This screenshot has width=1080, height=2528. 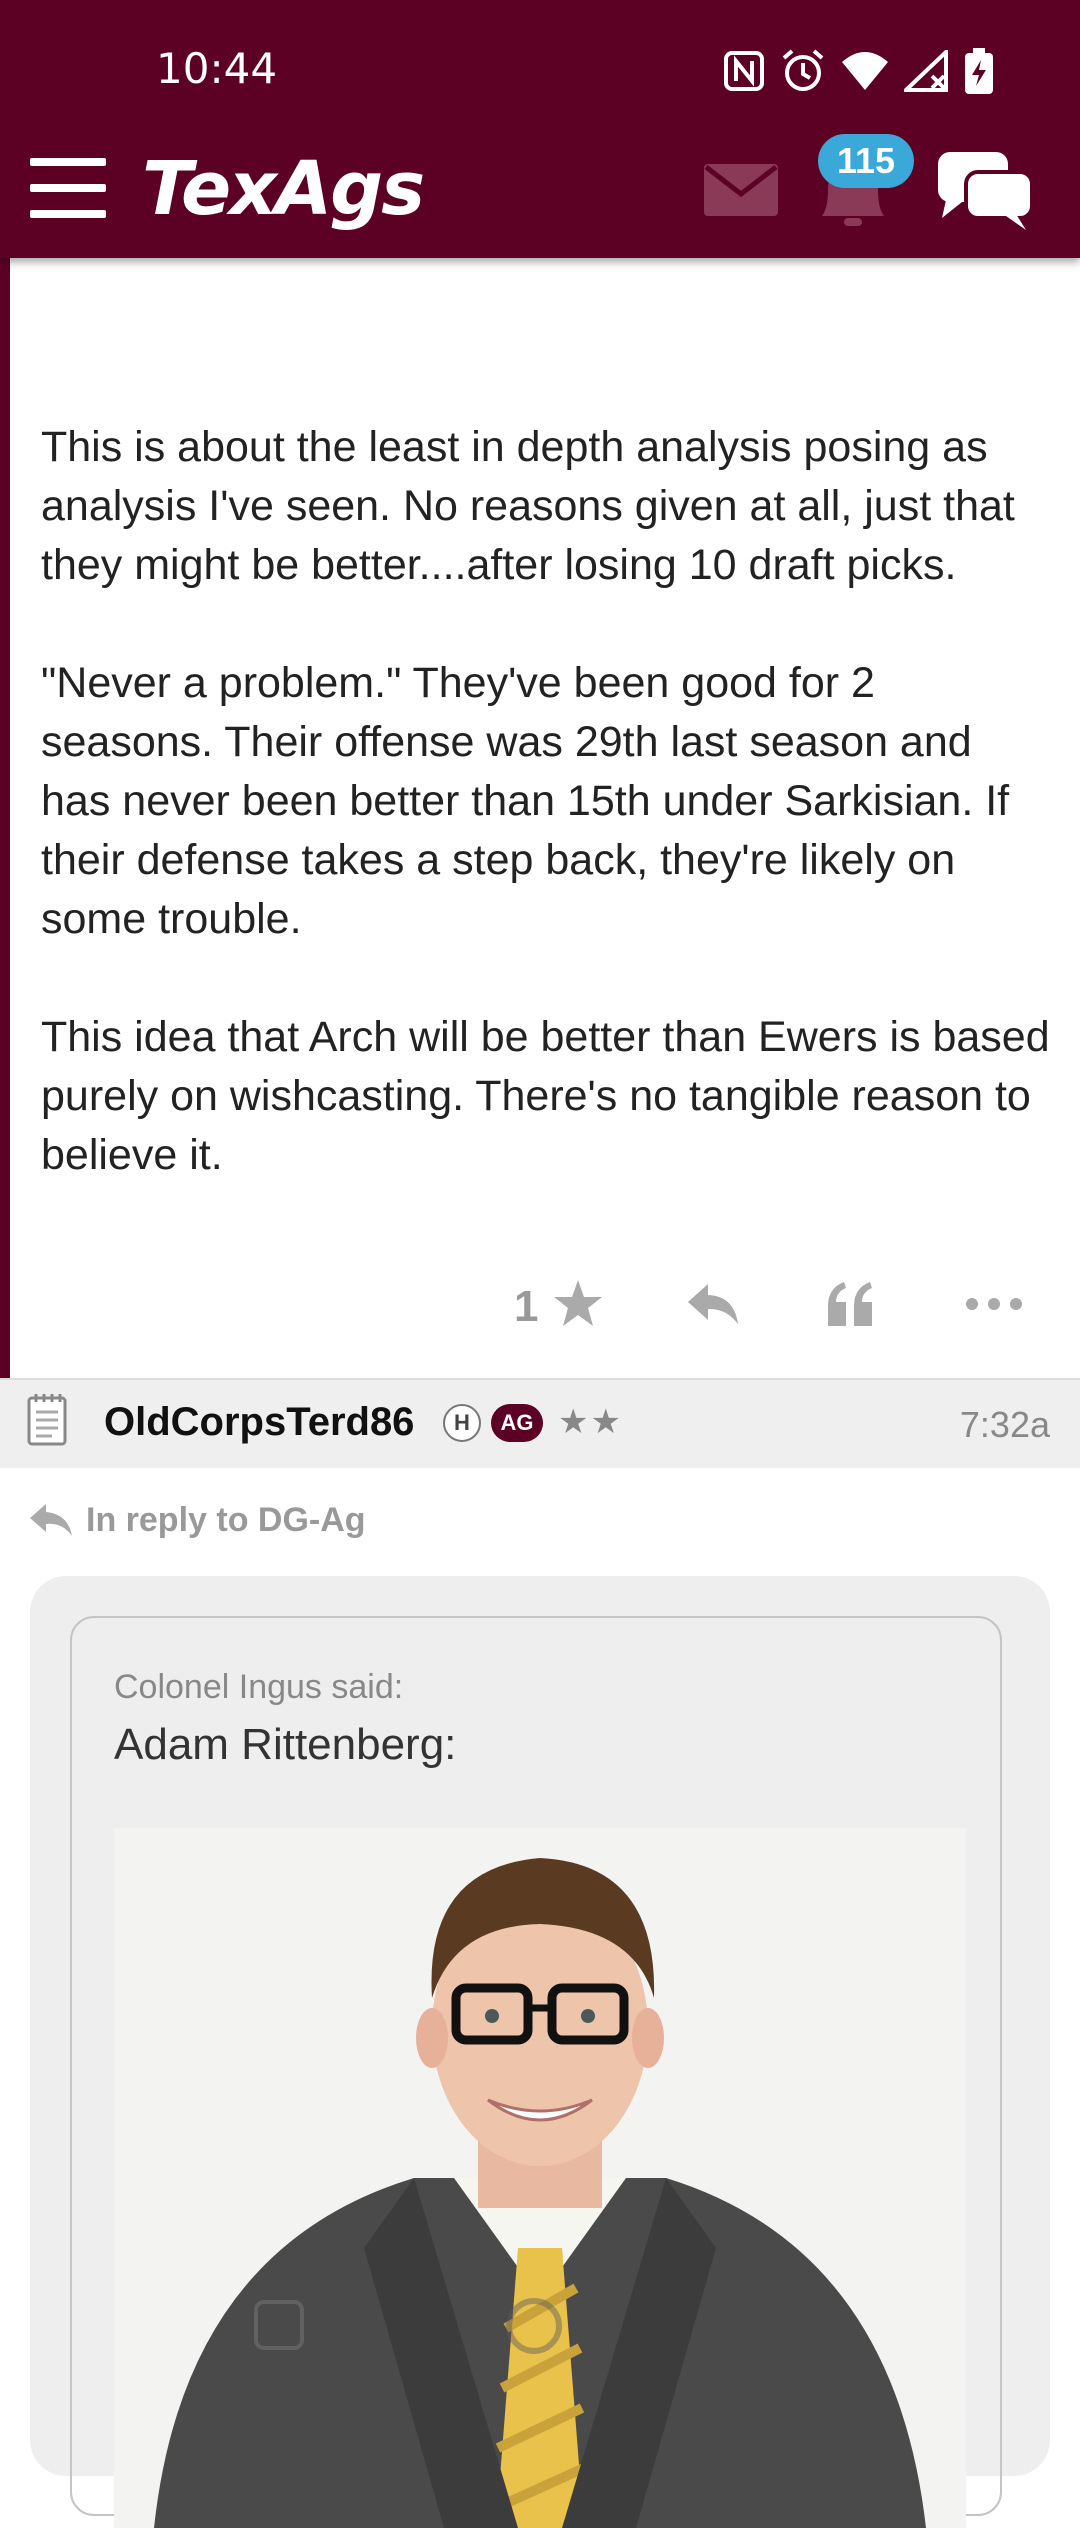 I want to click on status-icons, so click(x=858, y=71).